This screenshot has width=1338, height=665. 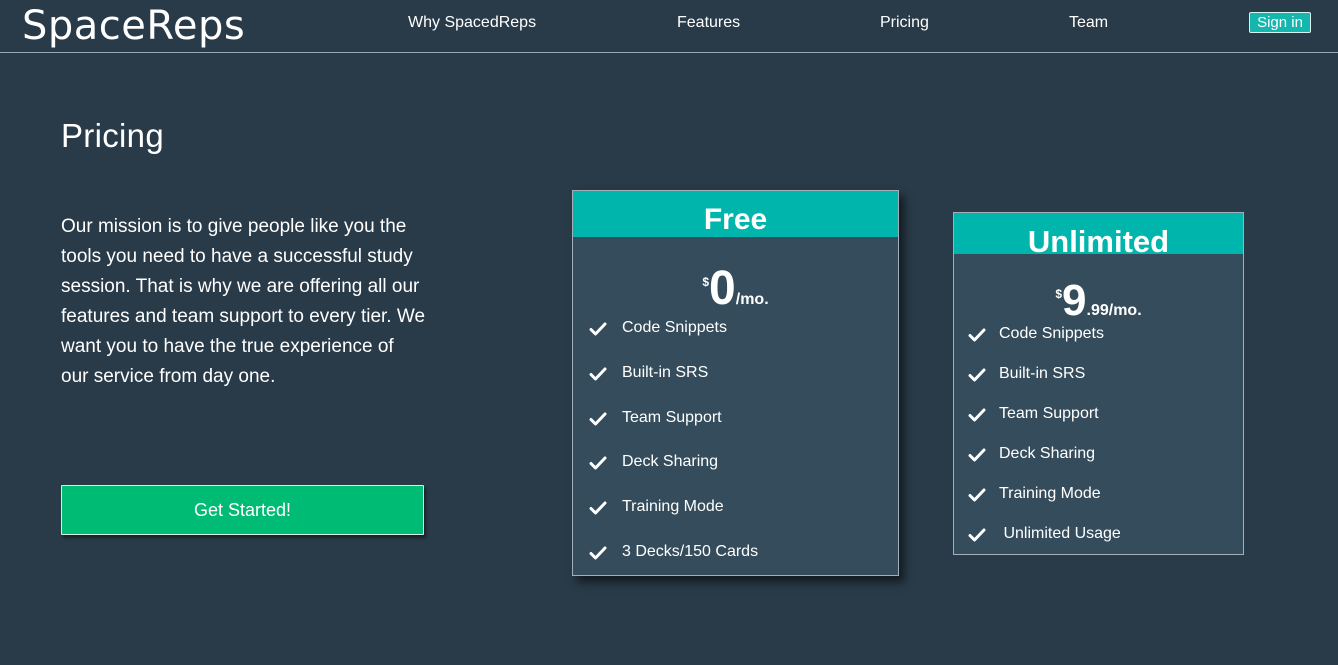 What do you see at coordinates (1098, 301) in the screenshot?
I see `plan-price: $9.99/mo.` at bounding box center [1098, 301].